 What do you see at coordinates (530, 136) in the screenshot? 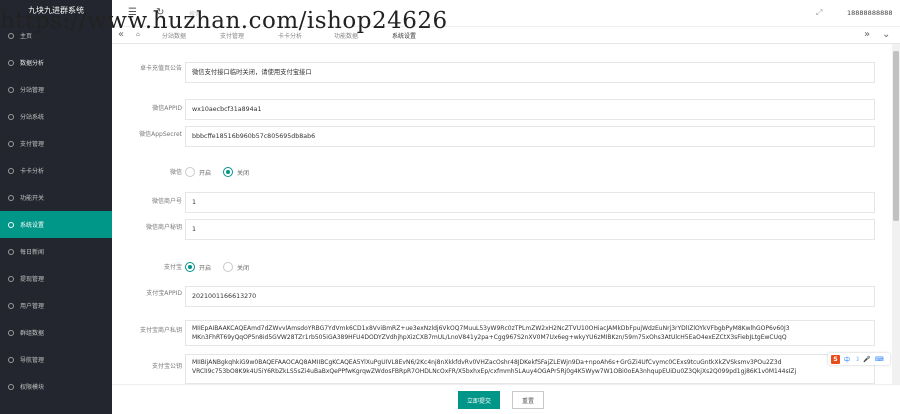
I see `wechat-secret-input: bbbcffe18516b960b57c805695db8ab6` at bounding box center [530, 136].